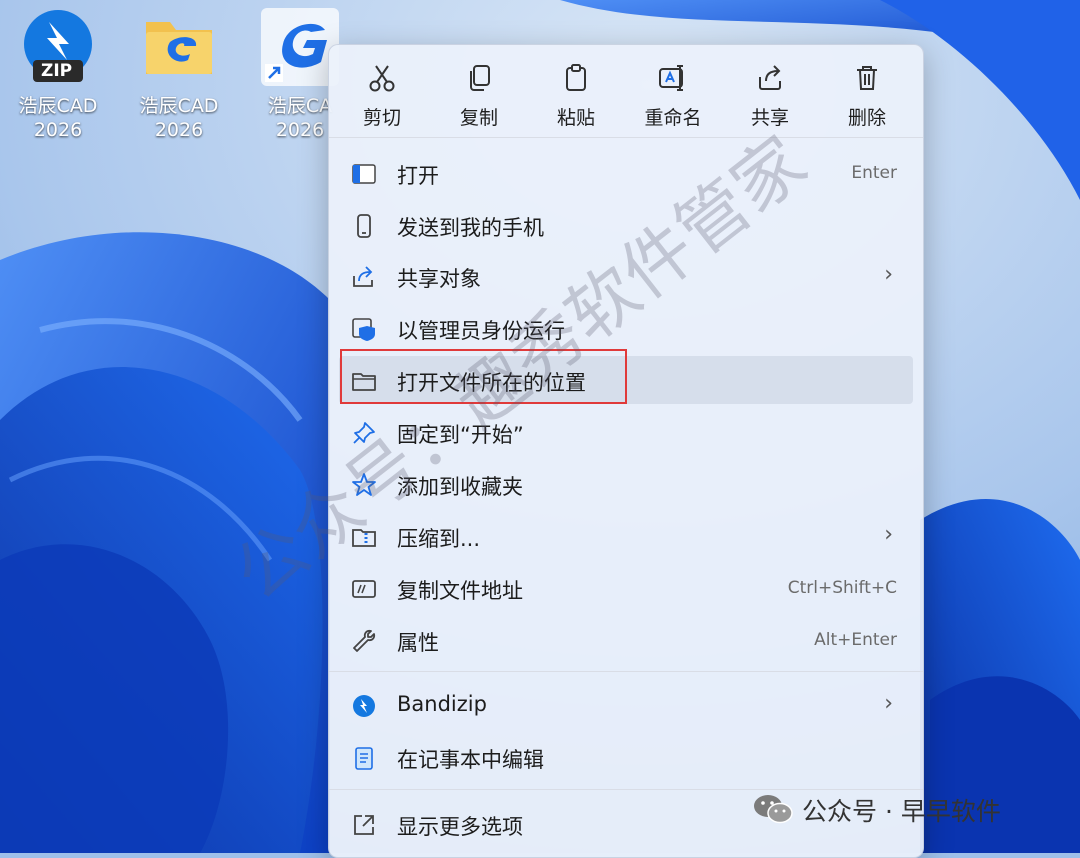 This screenshot has width=1080, height=858. I want to click on copy-button: 复制, so click(479, 96).